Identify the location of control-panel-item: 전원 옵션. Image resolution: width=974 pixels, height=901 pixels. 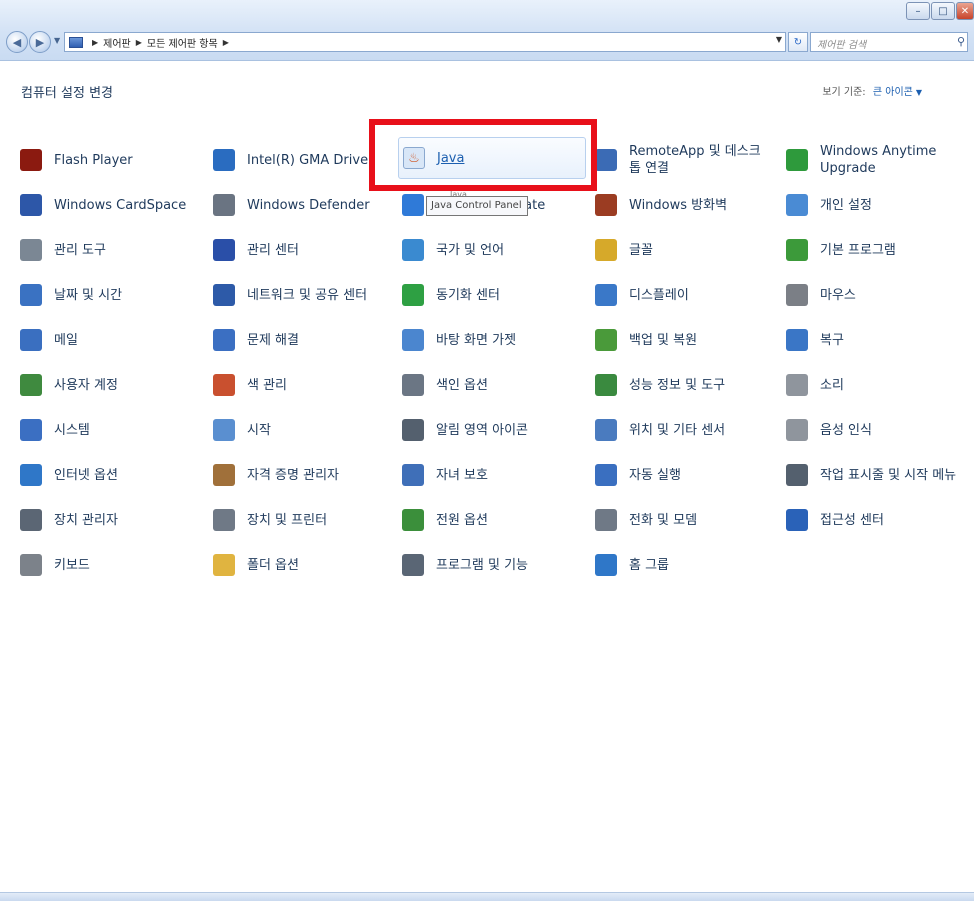
(445, 520).